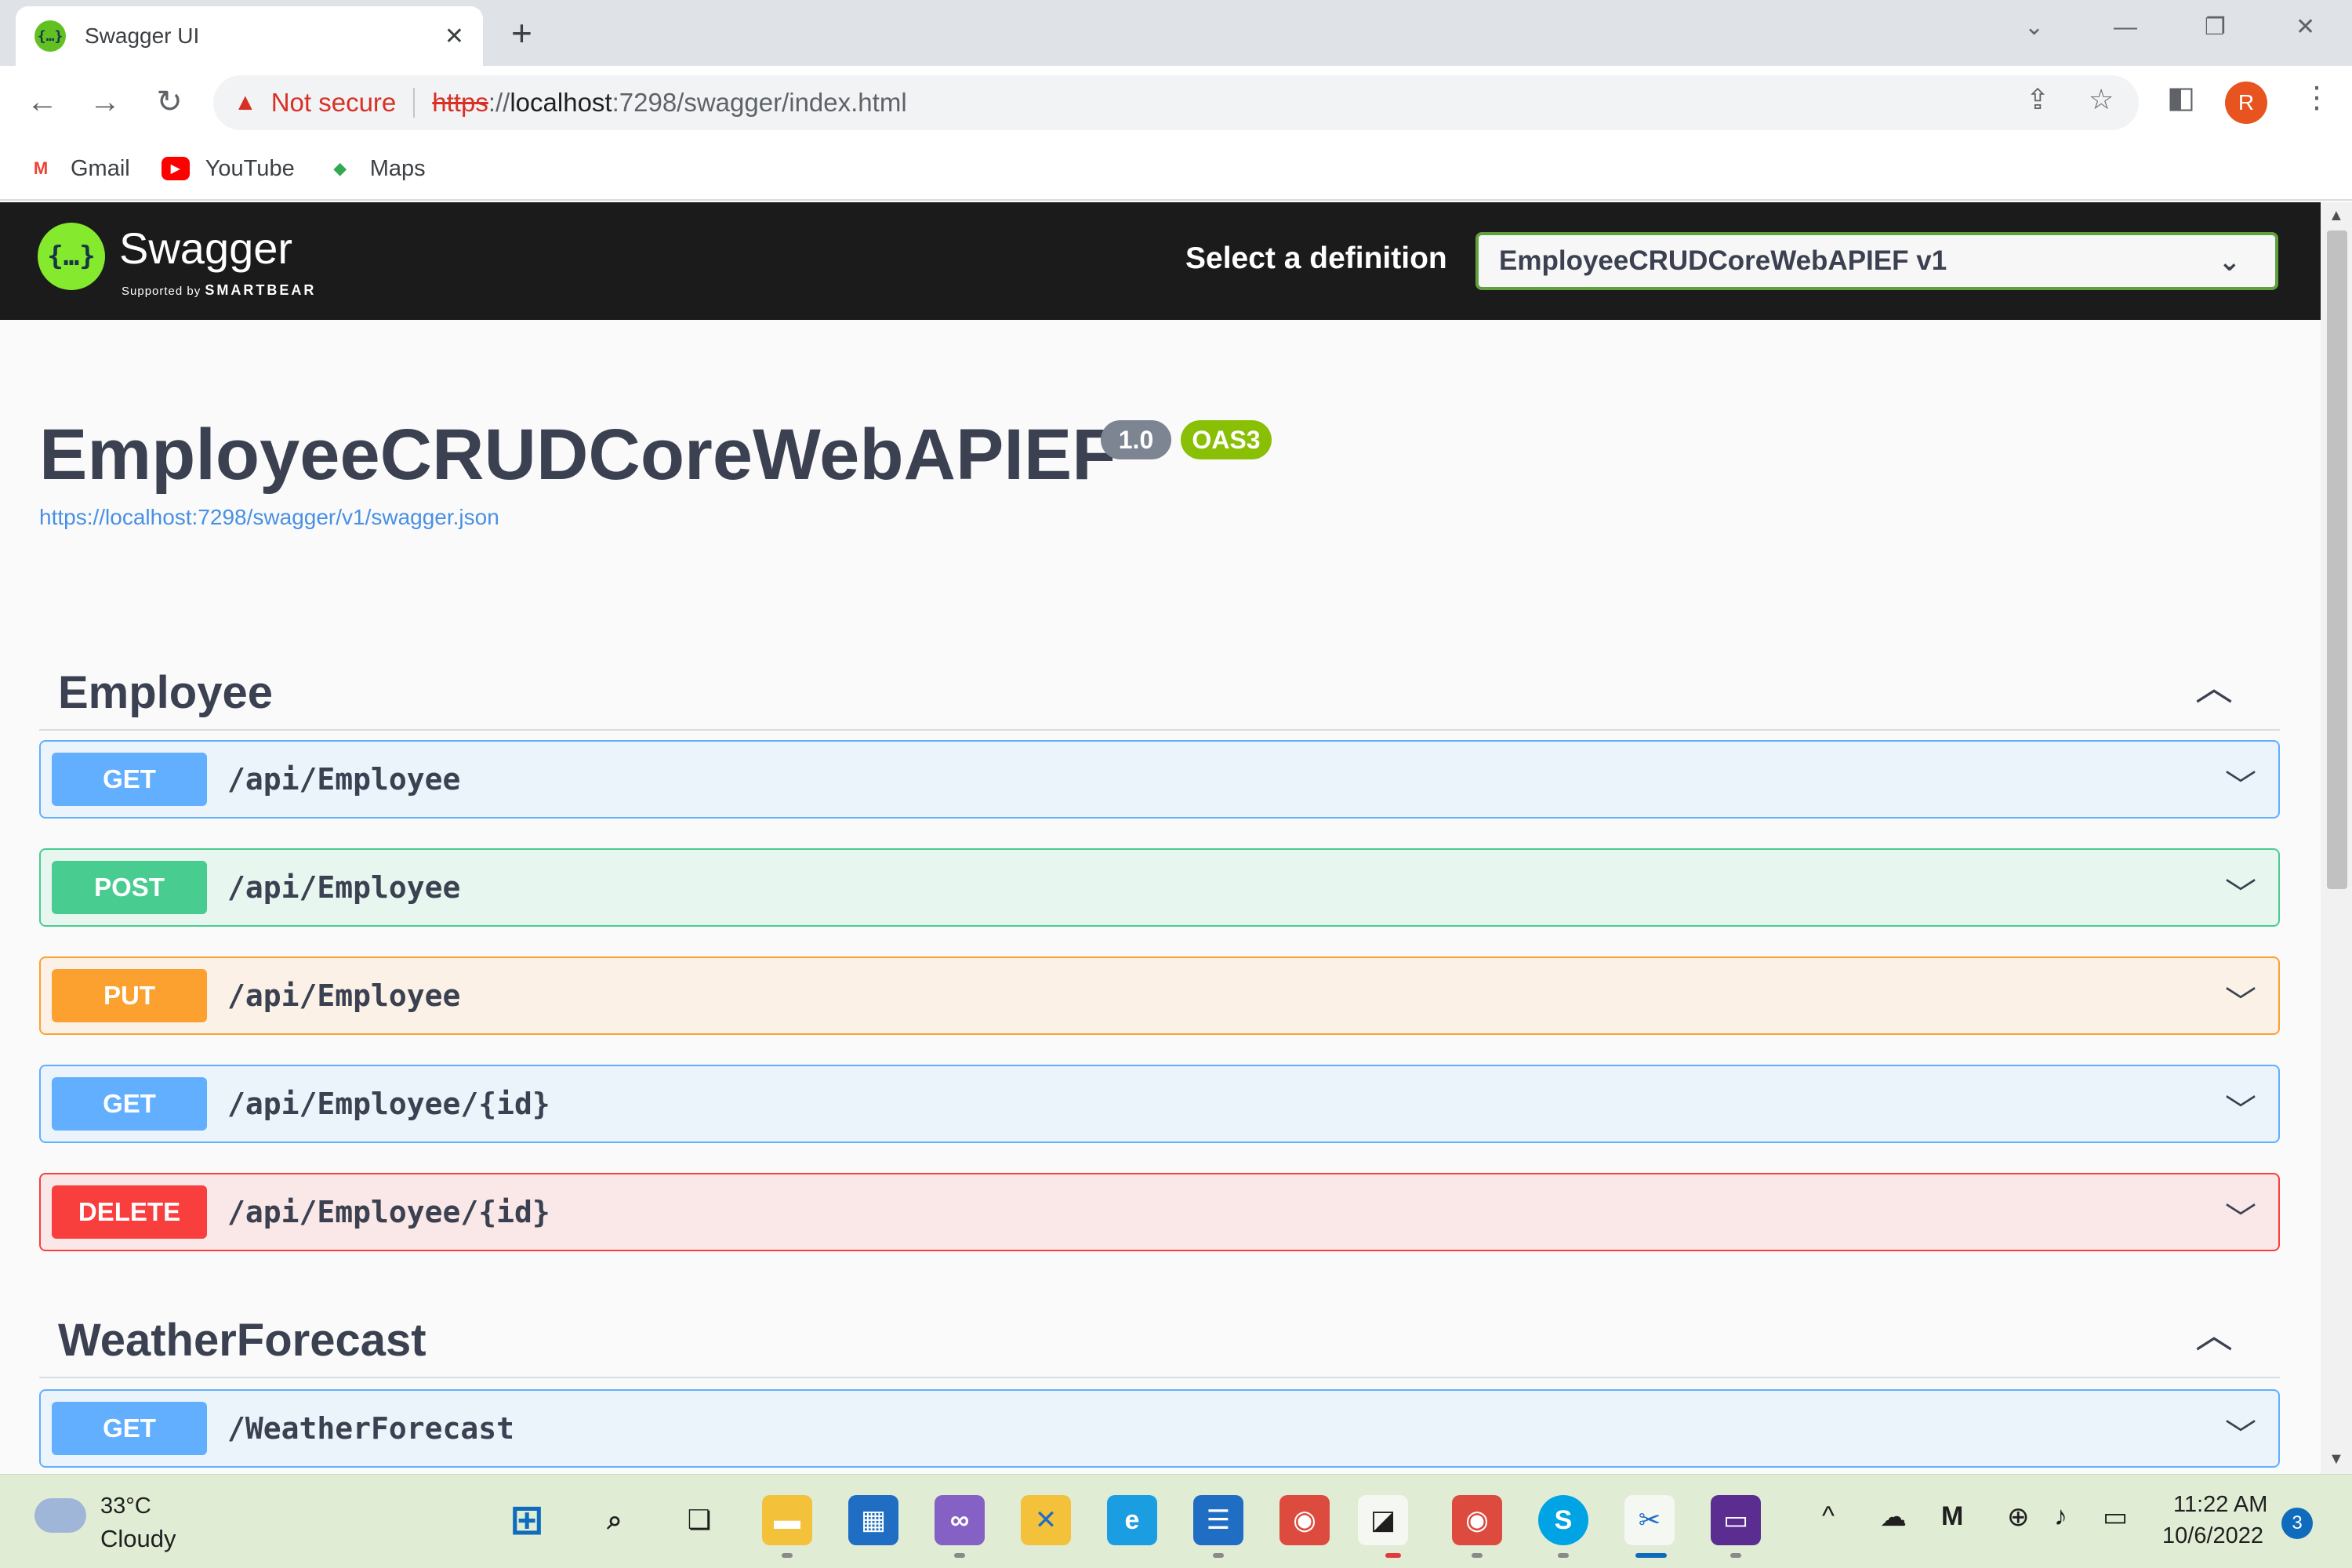 The image size is (2352, 1568). Describe the element at coordinates (1132, 1520) in the screenshot. I see `edge-icon: e` at that location.